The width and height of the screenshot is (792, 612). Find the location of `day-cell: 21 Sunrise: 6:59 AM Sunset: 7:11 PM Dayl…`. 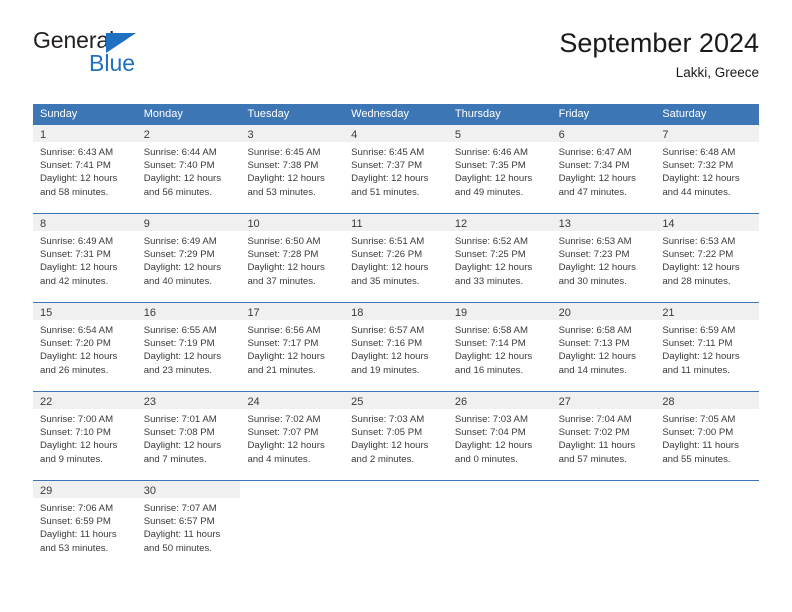

day-cell: 21 Sunrise: 6:59 AM Sunset: 7:11 PM Dayl… is located at coordinates (707, 347).